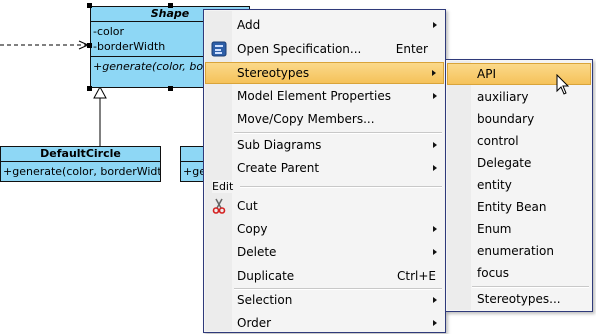 This screenshot has height=334, width=596. What do you see at coordinates (80, 154) in the screenshot?
I see `class-name: DefaultCircle` at bounding box center [80, 154].